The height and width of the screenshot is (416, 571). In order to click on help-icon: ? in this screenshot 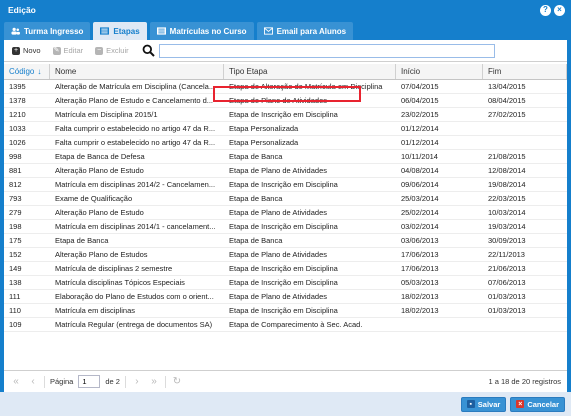, I will do `click(545, 10)`.